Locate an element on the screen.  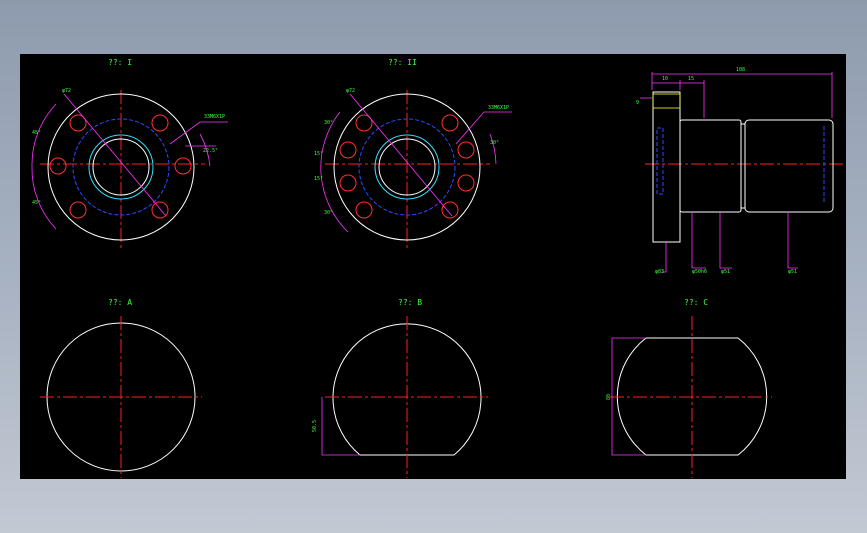
v1-pcd-label: φ72 is located at coordinates (66, 91).